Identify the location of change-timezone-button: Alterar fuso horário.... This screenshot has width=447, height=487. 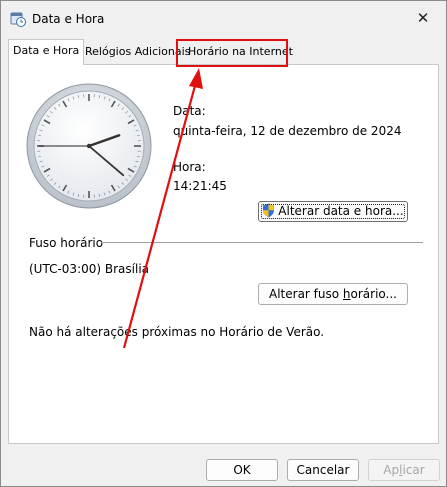
(333, 294).